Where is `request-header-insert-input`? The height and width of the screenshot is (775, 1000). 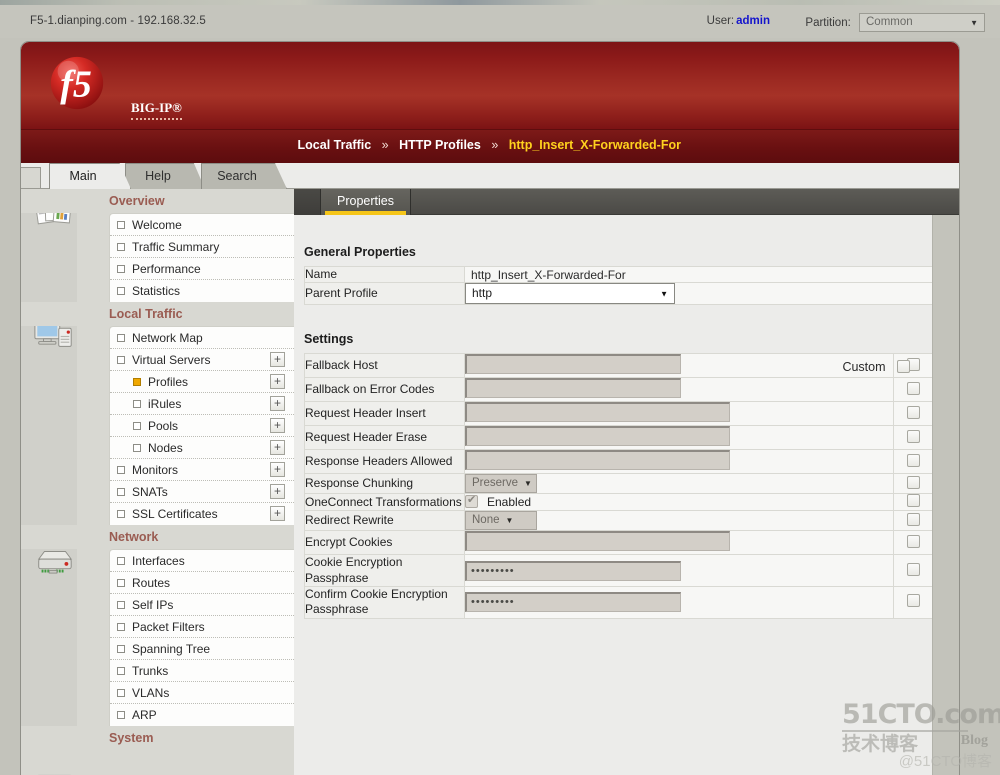
request-header-insert-input is located at coordinates (597, 412).